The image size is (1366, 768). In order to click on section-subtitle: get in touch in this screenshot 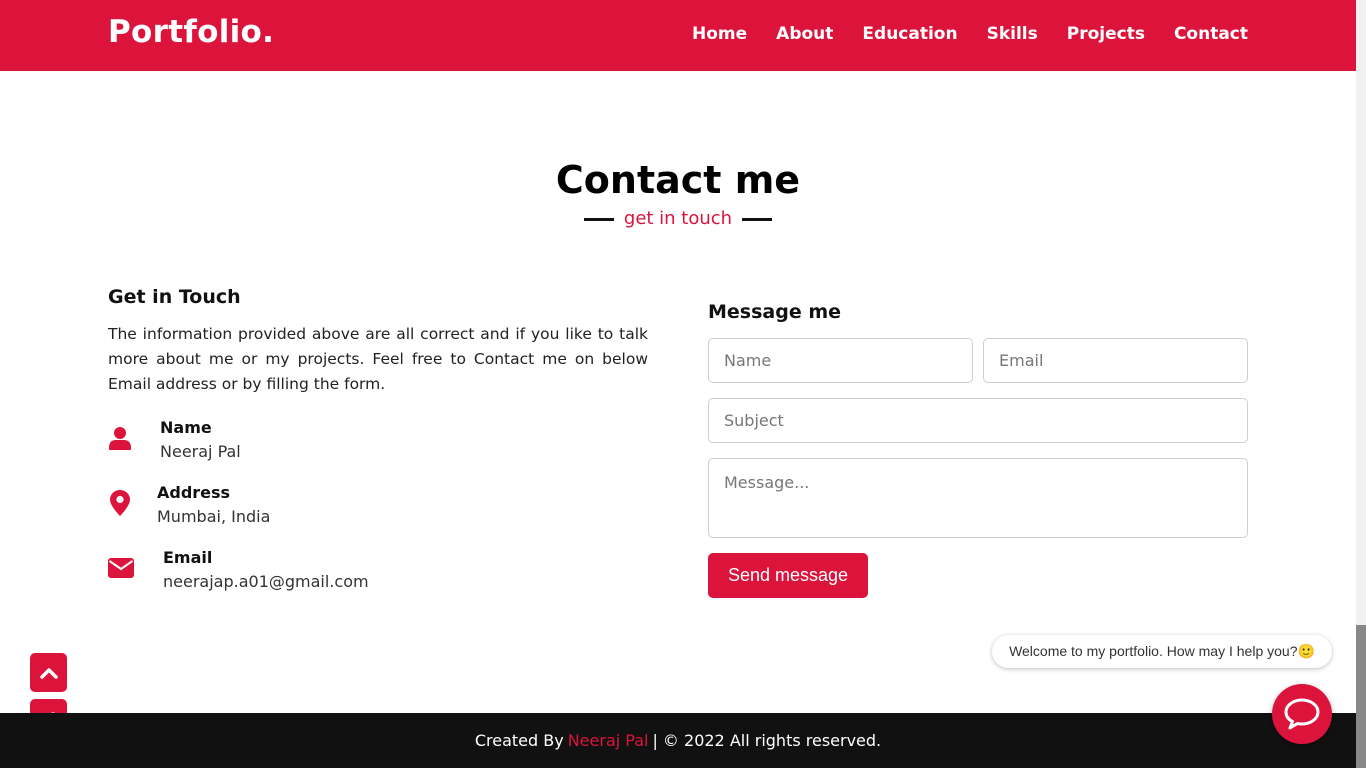, I will do `click(678, 218)`.